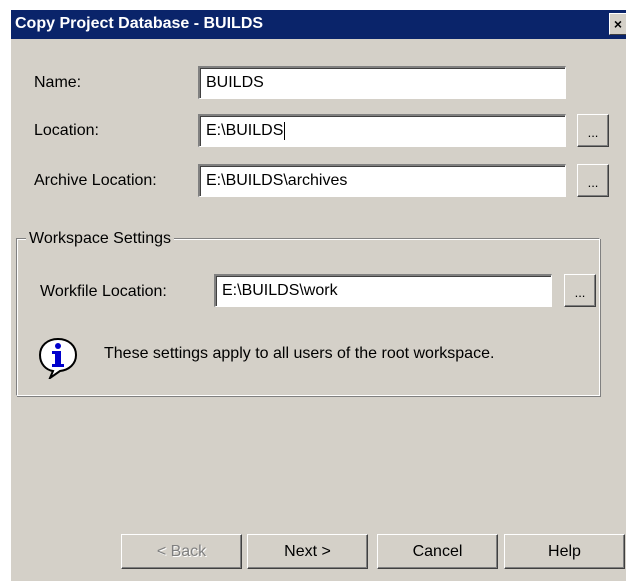  What do you see at coordinates (58, 358) in the screenshot?
I see `info-icon` at bounding box center [58, 358].